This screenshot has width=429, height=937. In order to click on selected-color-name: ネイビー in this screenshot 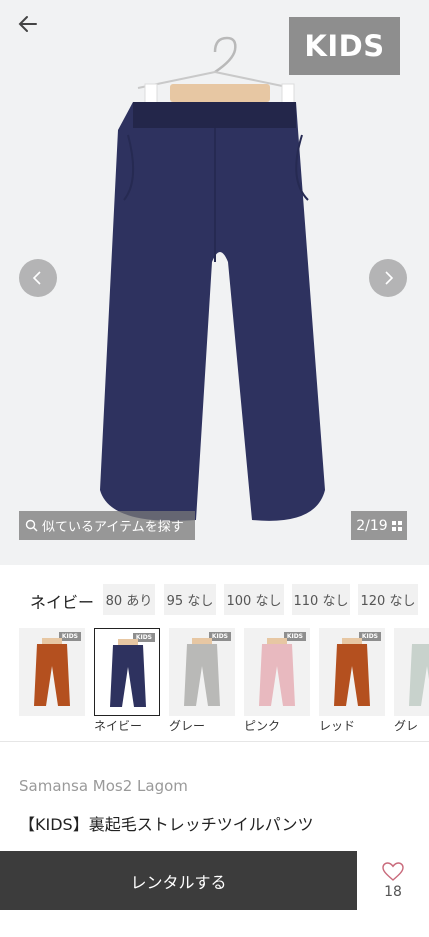, I will do `click(62, 602)`.